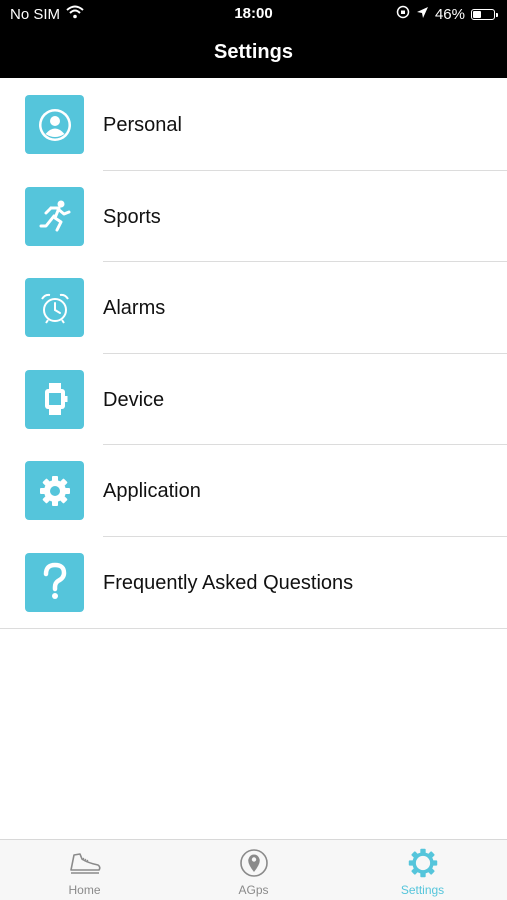 This screenshot has width=507, height=900. I want to click on menu-item-alarms: Alarms, so click(253, 308).